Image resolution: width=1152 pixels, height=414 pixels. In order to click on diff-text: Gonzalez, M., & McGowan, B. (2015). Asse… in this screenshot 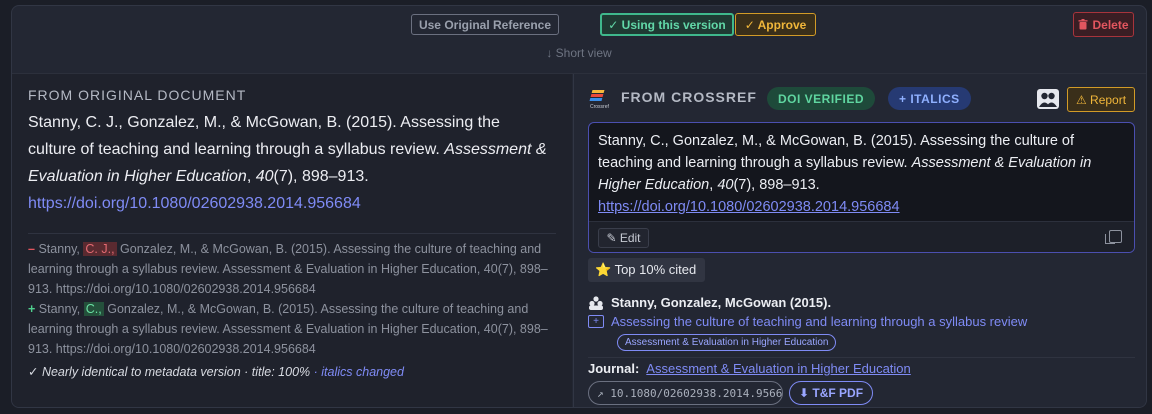, I will do `click(288, 329)`.